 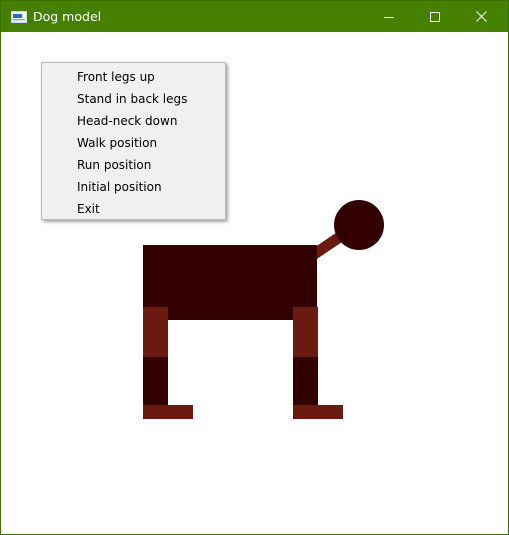 I want to click on dog-front-leg-lower, so click(x=155, y=381).